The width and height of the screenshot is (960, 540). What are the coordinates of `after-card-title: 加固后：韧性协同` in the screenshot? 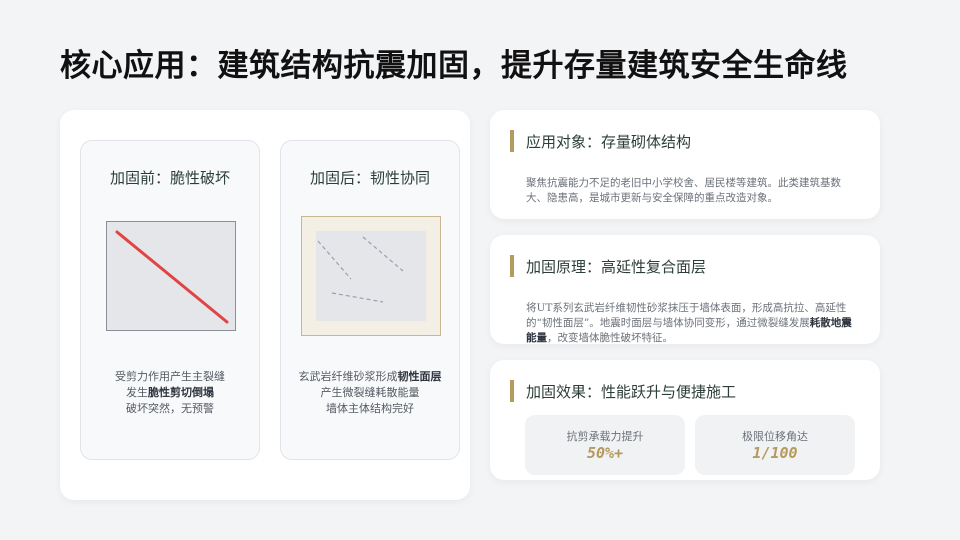 It's located at (369, 178).